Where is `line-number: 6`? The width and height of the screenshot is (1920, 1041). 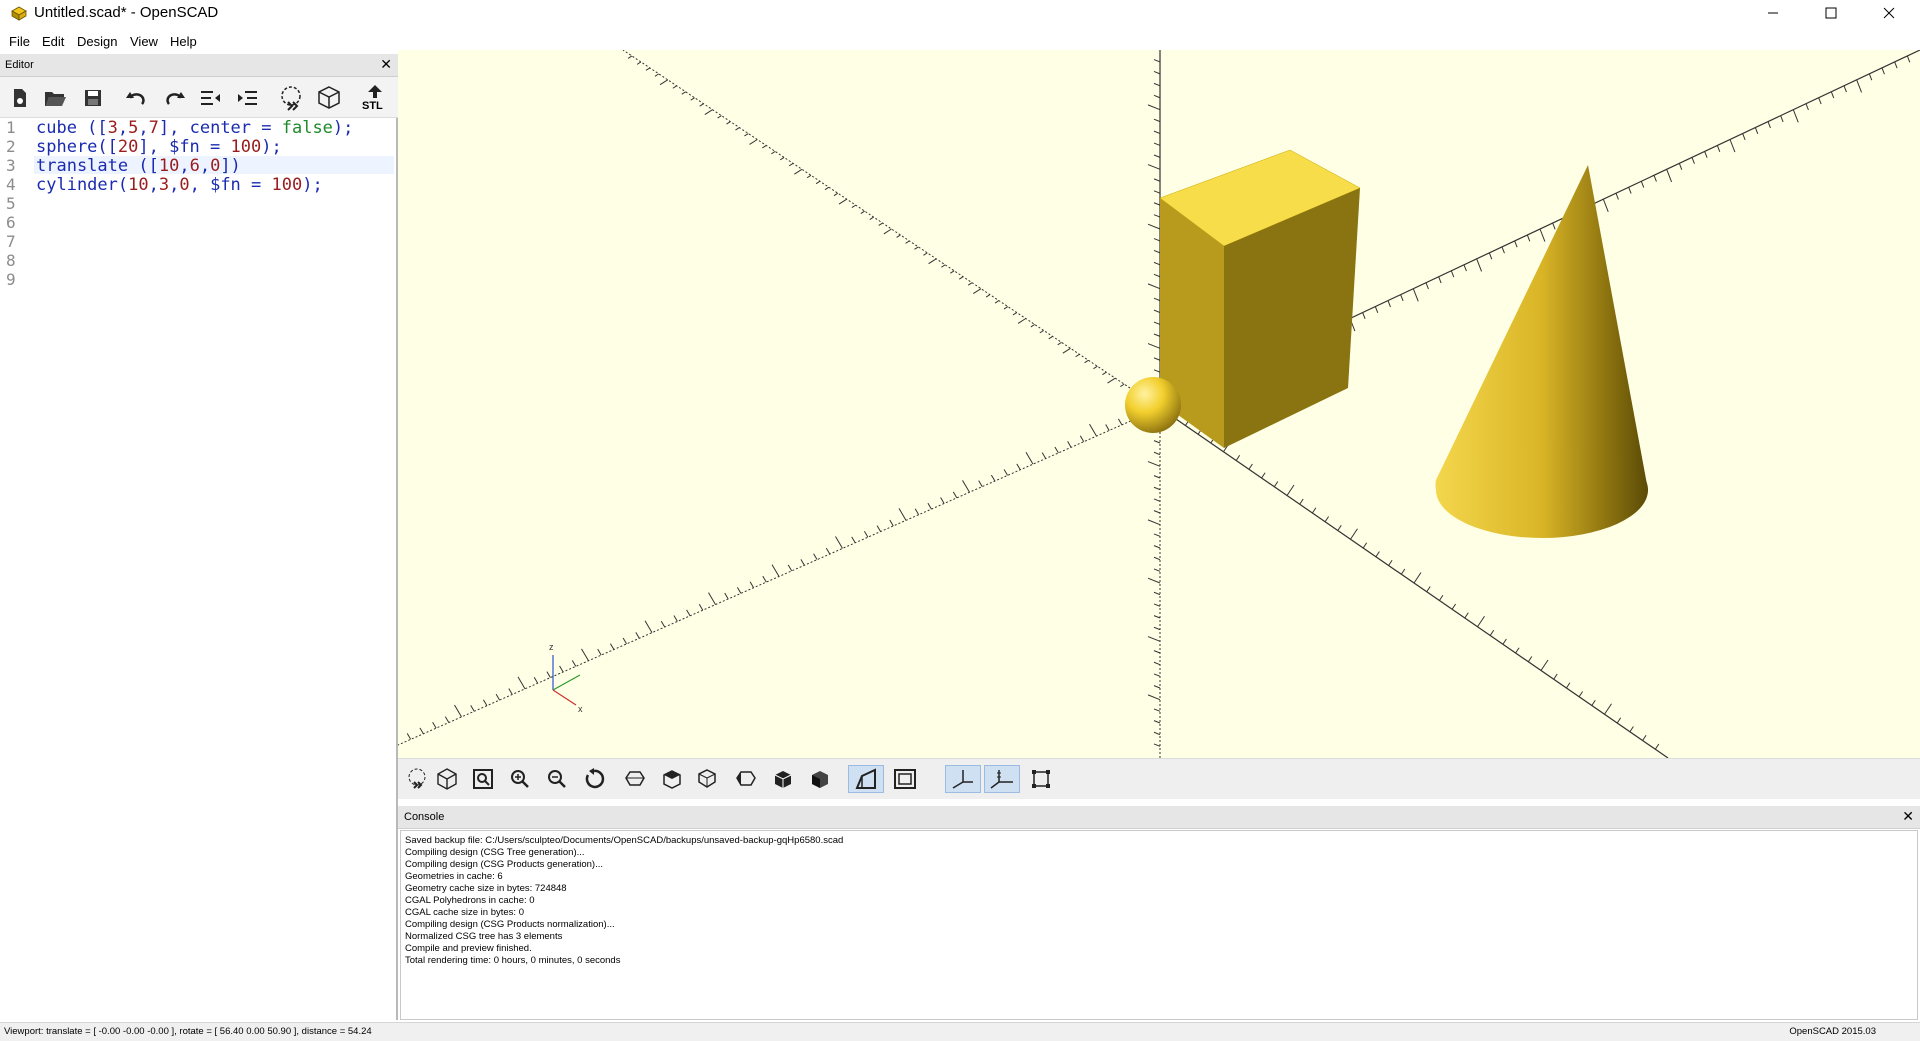
line-number: 6 is located at coordinates (11, 222).